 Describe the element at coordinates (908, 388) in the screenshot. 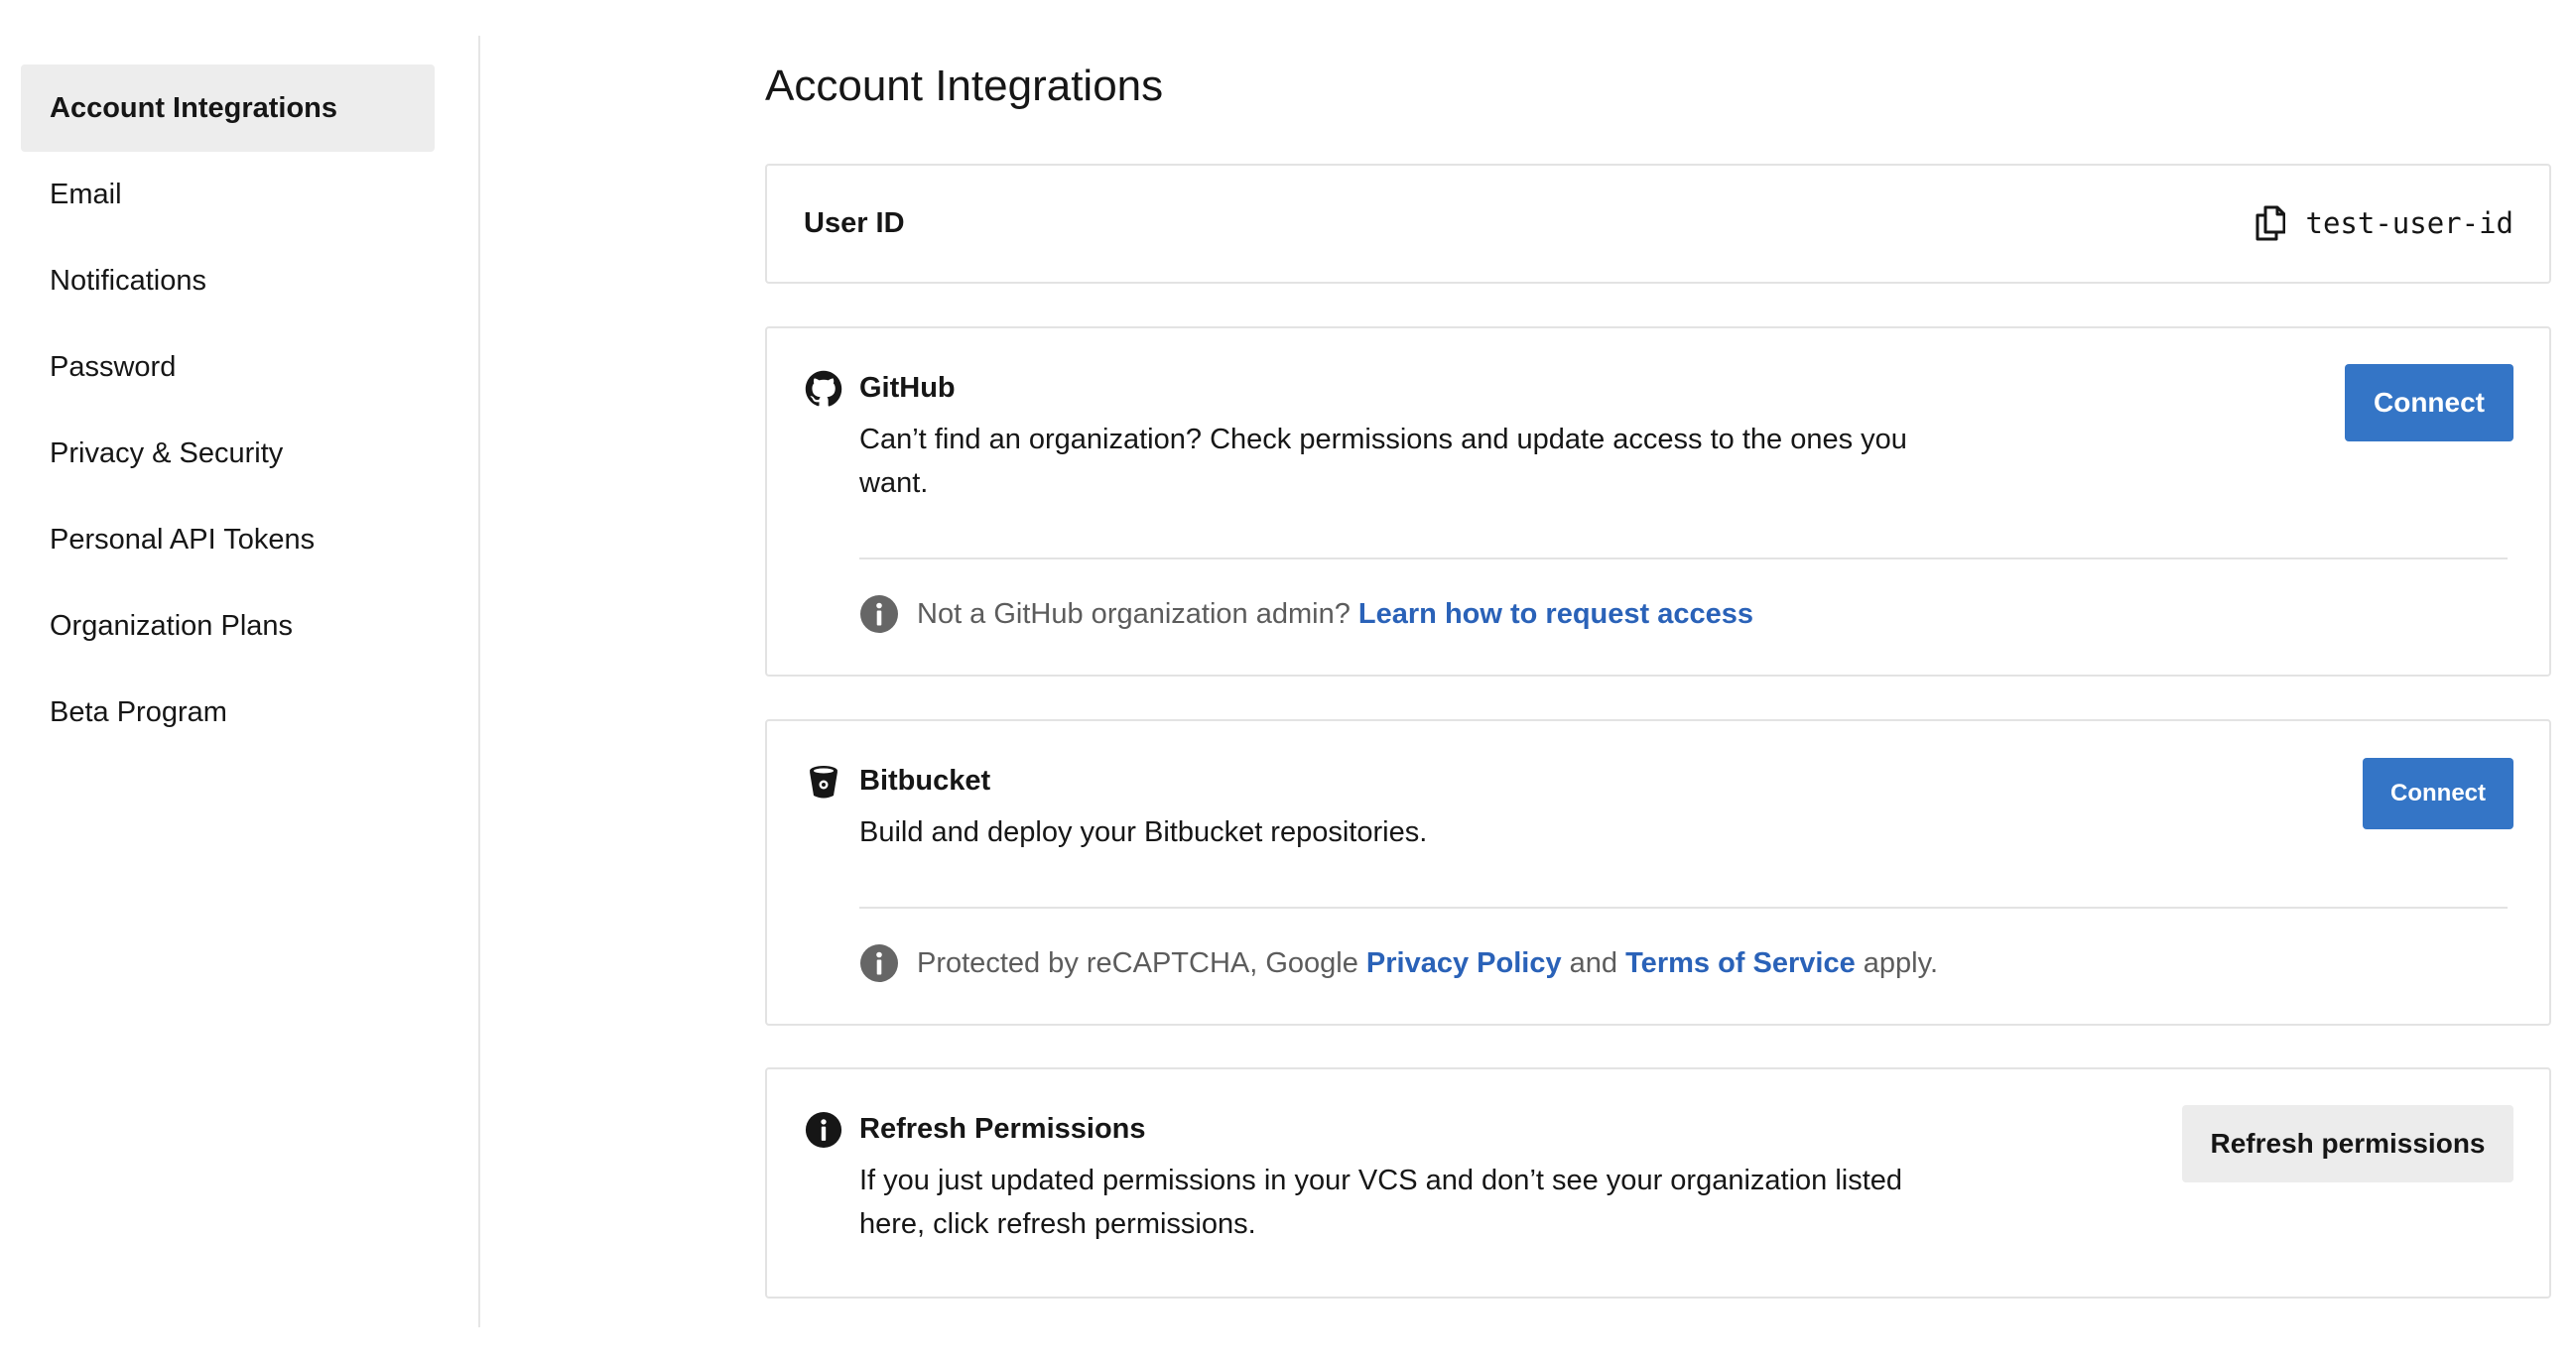

I see `github-title: GitHub` at that location.